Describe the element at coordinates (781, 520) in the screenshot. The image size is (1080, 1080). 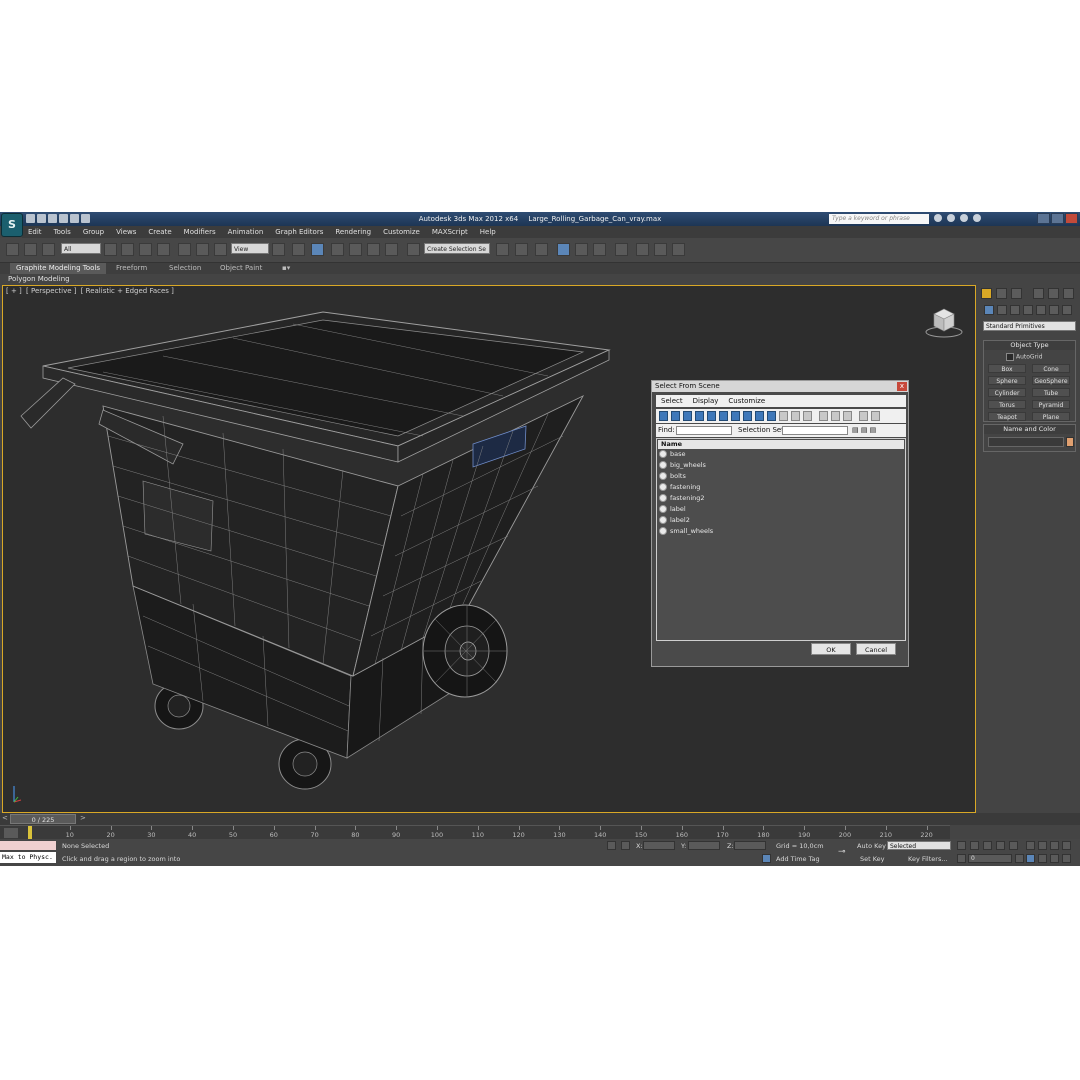
I see `list-item: label2` at that location.